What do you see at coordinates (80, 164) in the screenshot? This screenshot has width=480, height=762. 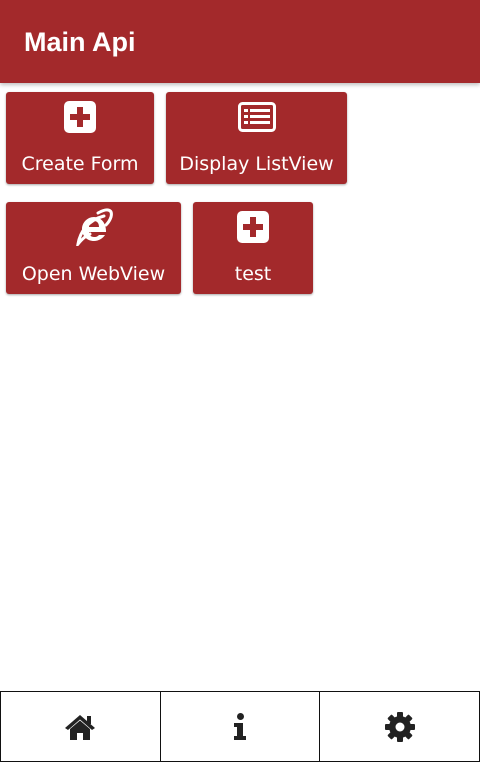 I see `create-form-label: Create Form` at bounding box center [80, 164].